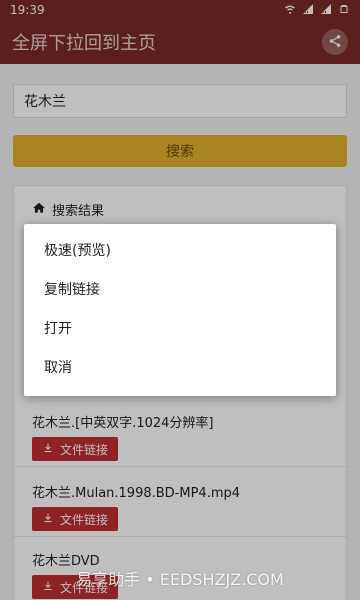 The width and height of the screenshot is (360, 600). What do you see at coordinates (180, 288) in the screenshot?
I see `menu-item-copy-link: 复制链接` at bounding box center [180, 288].